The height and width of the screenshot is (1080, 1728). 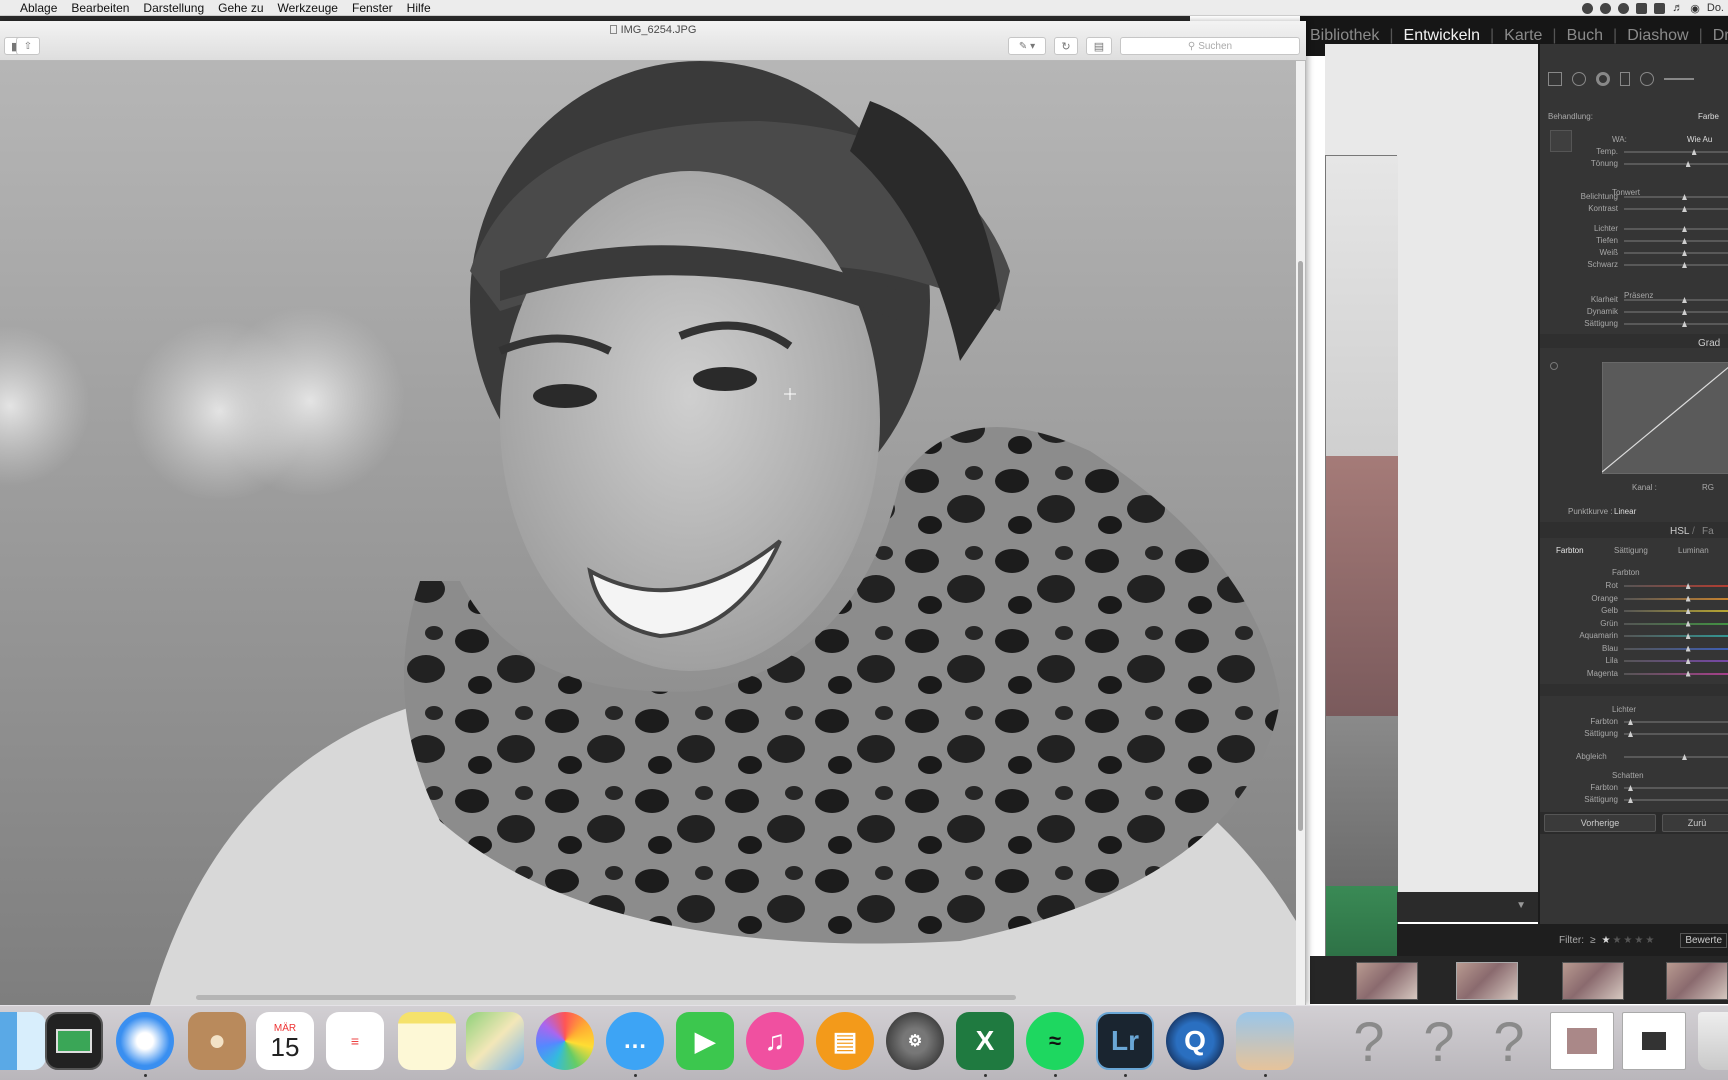 I want to click on point-curve-value: Linear, so click(x=1625, y=511).